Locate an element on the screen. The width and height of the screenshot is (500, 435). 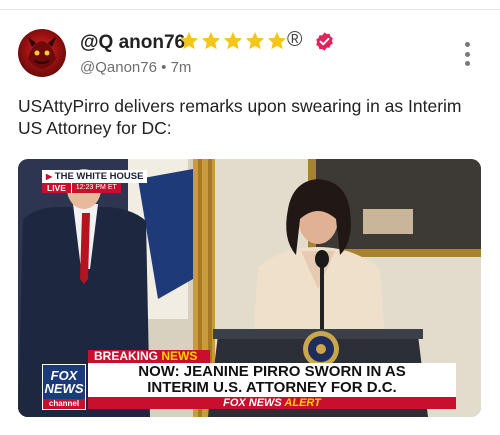
live-indicator: LIVE 12:23 PM ET is located at coordinates (81, 188).